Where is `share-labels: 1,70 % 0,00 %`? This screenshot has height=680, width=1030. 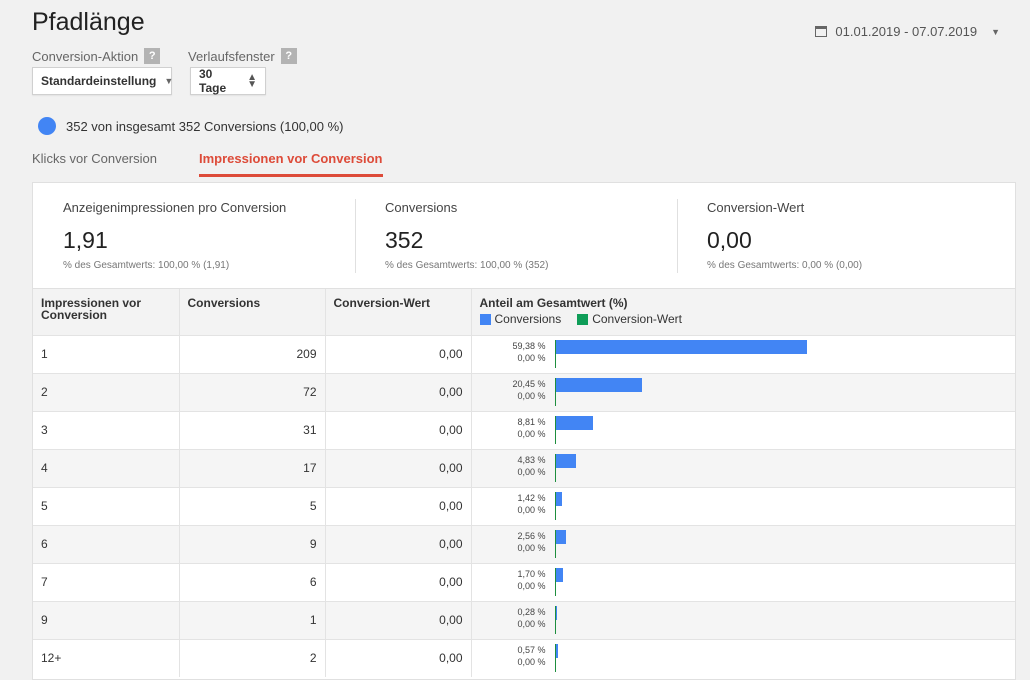 share-labels: 1,70 % 0,00 % is located at coordinates (509, 580).